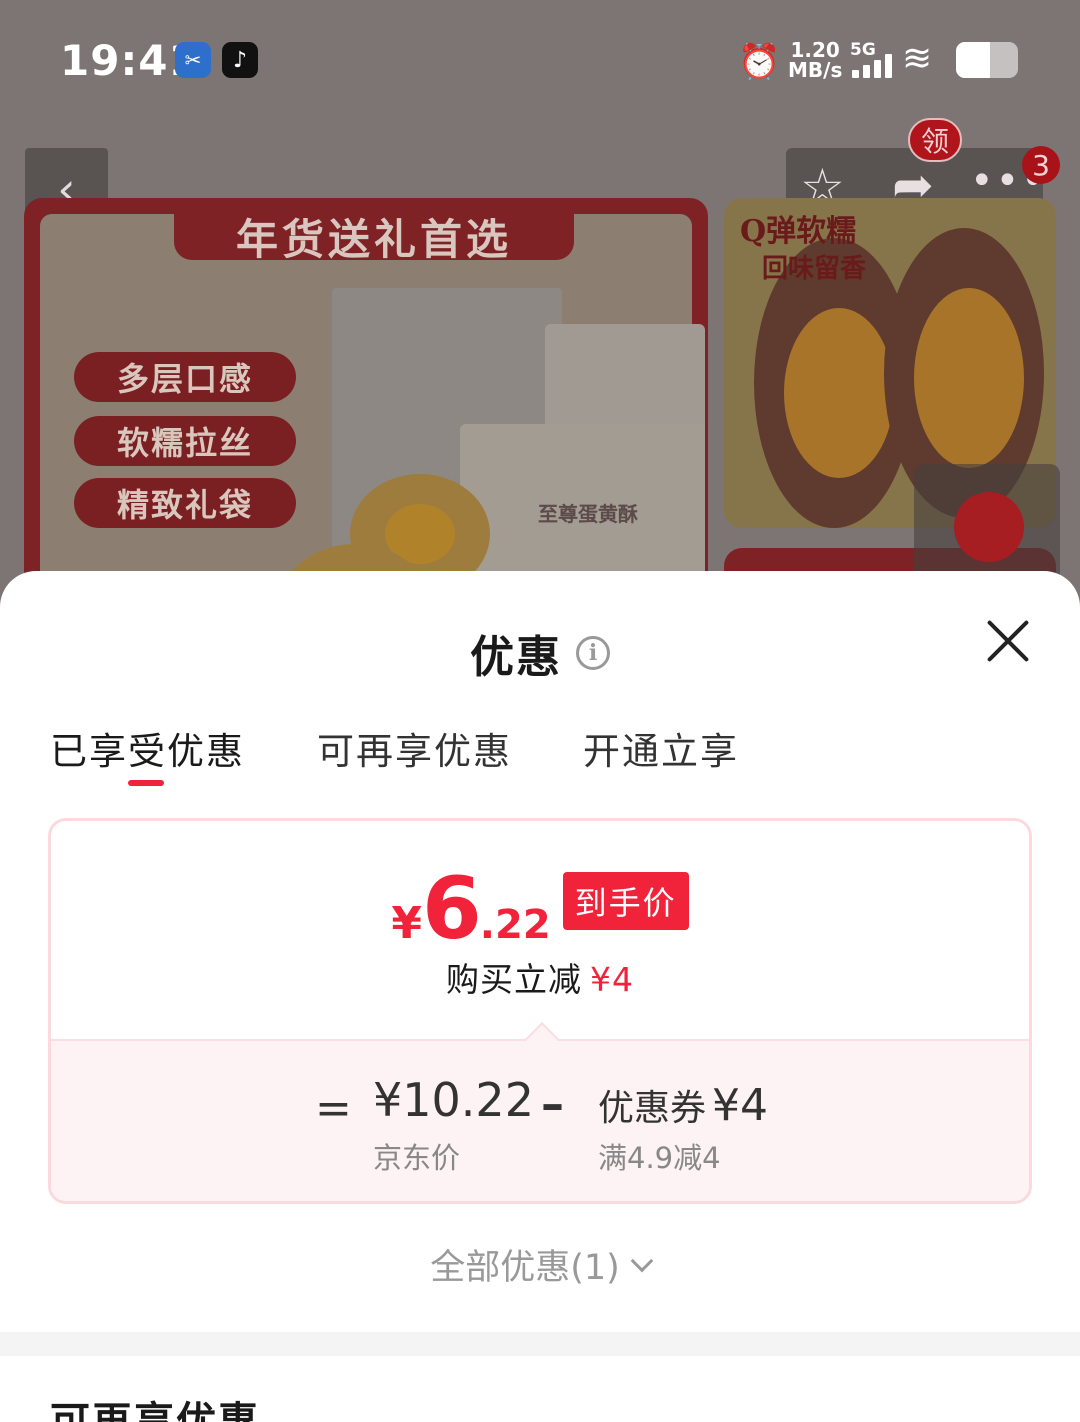  What do you see at coordinates (814, 269) in the screenshot?
I see `thumbnail-caption: 回味留香` at bounding box center [814, 269].